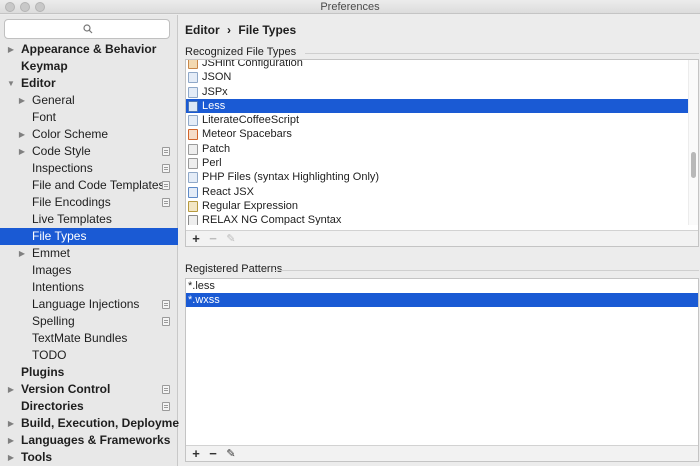 Image resolution: width=700 pixels, height=466 pixels. What do you see at coordinates (89, 117) in the screenshot?
I see `sidebar-item-font: Font` at bounding box center [89, 117].